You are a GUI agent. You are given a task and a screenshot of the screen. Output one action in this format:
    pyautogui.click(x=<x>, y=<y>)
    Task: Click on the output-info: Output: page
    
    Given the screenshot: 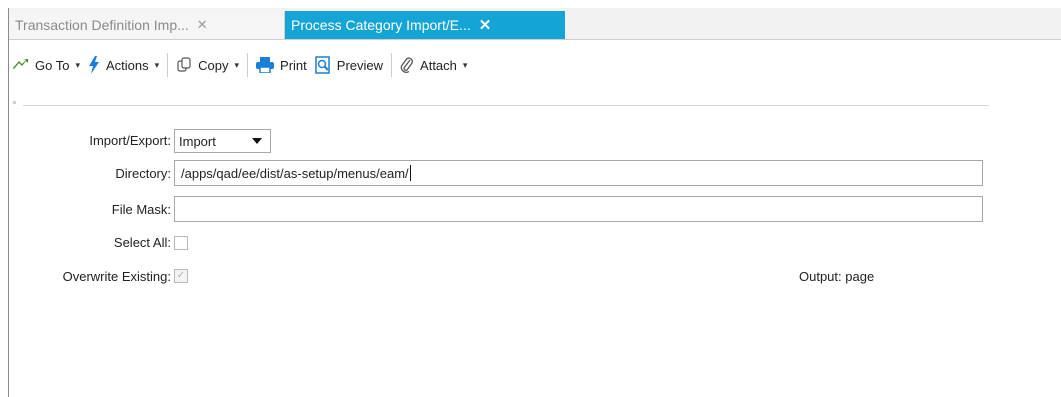 What is the action you would take?
    pyautogui.click(x=836, y=276)
    